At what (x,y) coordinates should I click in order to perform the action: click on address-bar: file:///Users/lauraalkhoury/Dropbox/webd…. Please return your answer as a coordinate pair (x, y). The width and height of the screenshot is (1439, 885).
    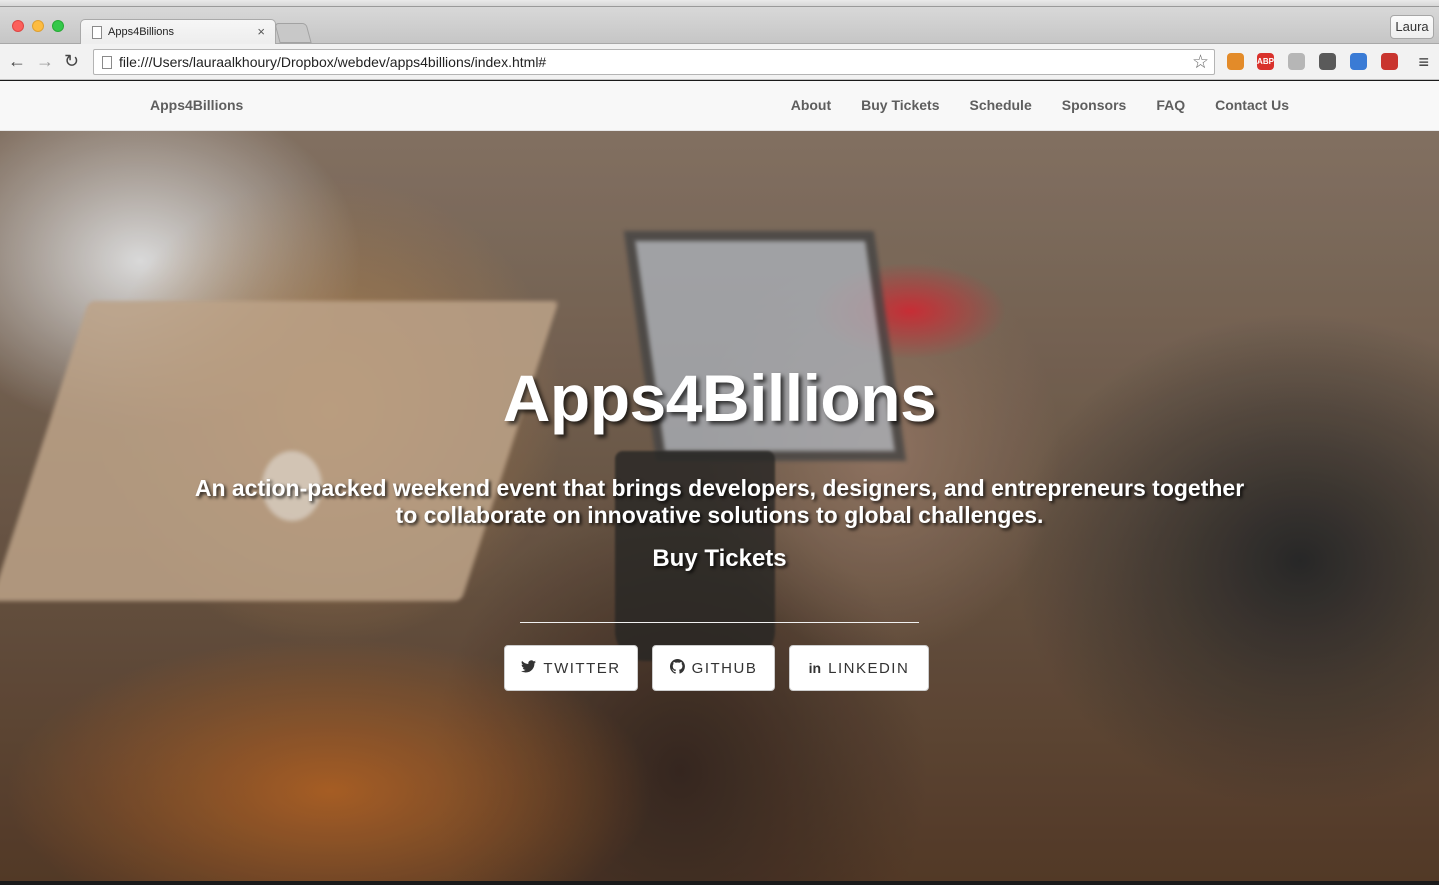
    Looking at the image, I should click on (654, 62).